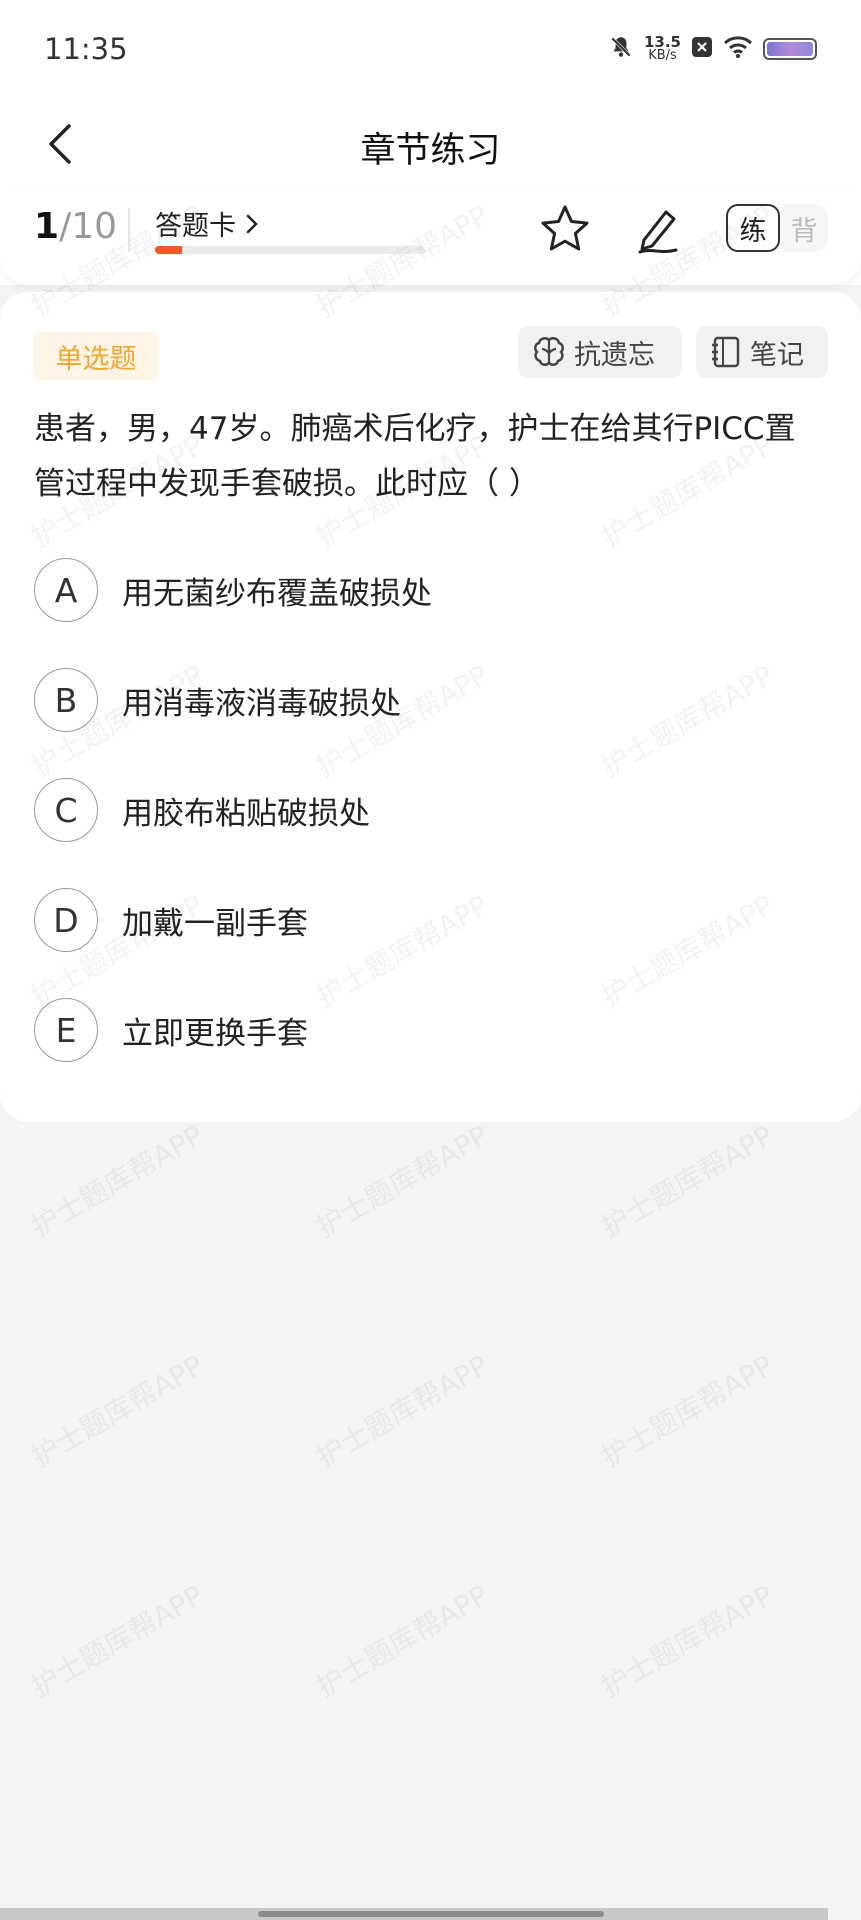 This screenshot has height=1920, width=861. I want to click on mode-recite-button: 背, so click(804, 228).